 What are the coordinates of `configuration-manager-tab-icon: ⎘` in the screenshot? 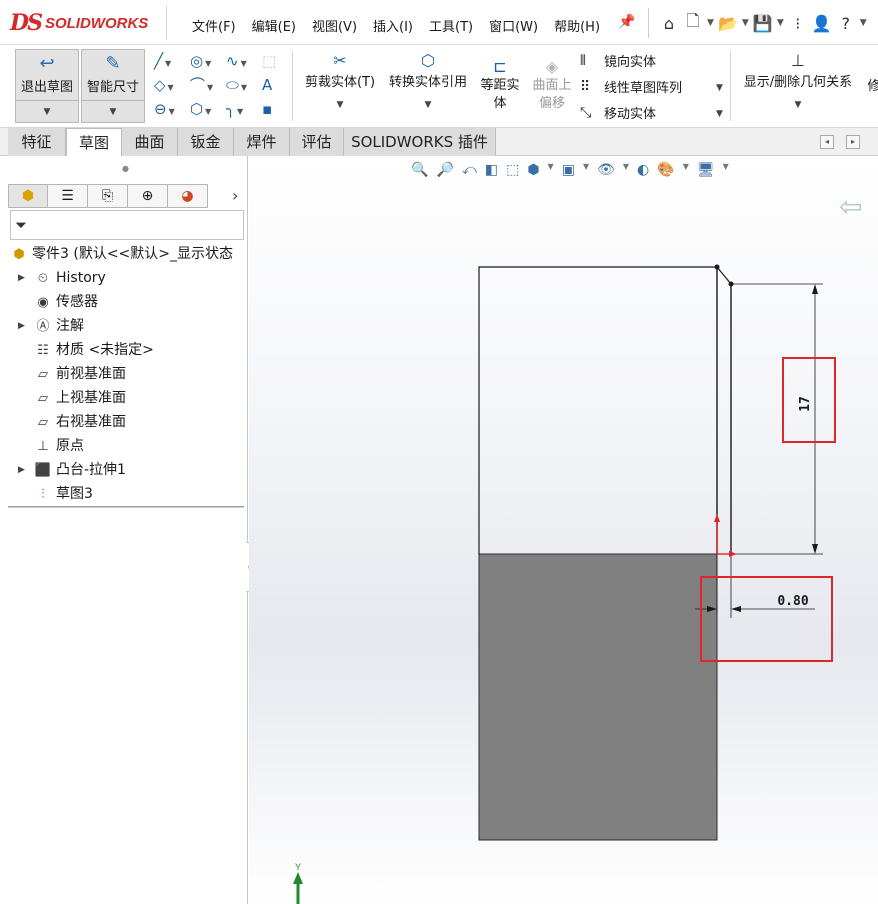 It's located at (108, 196).